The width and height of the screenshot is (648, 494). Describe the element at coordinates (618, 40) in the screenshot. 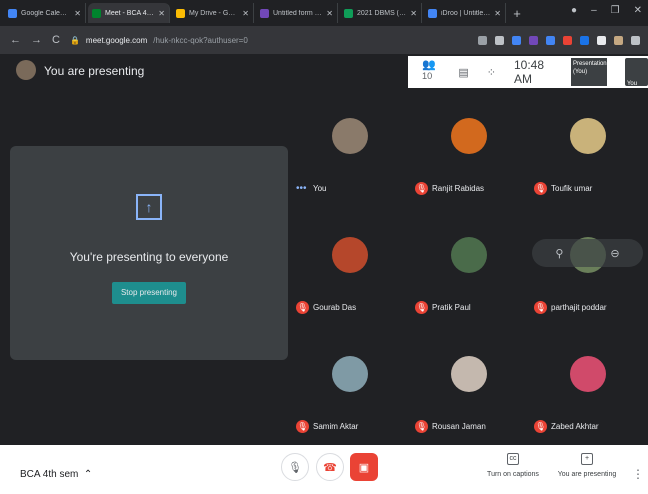

I see `profile-avatar` at that location.